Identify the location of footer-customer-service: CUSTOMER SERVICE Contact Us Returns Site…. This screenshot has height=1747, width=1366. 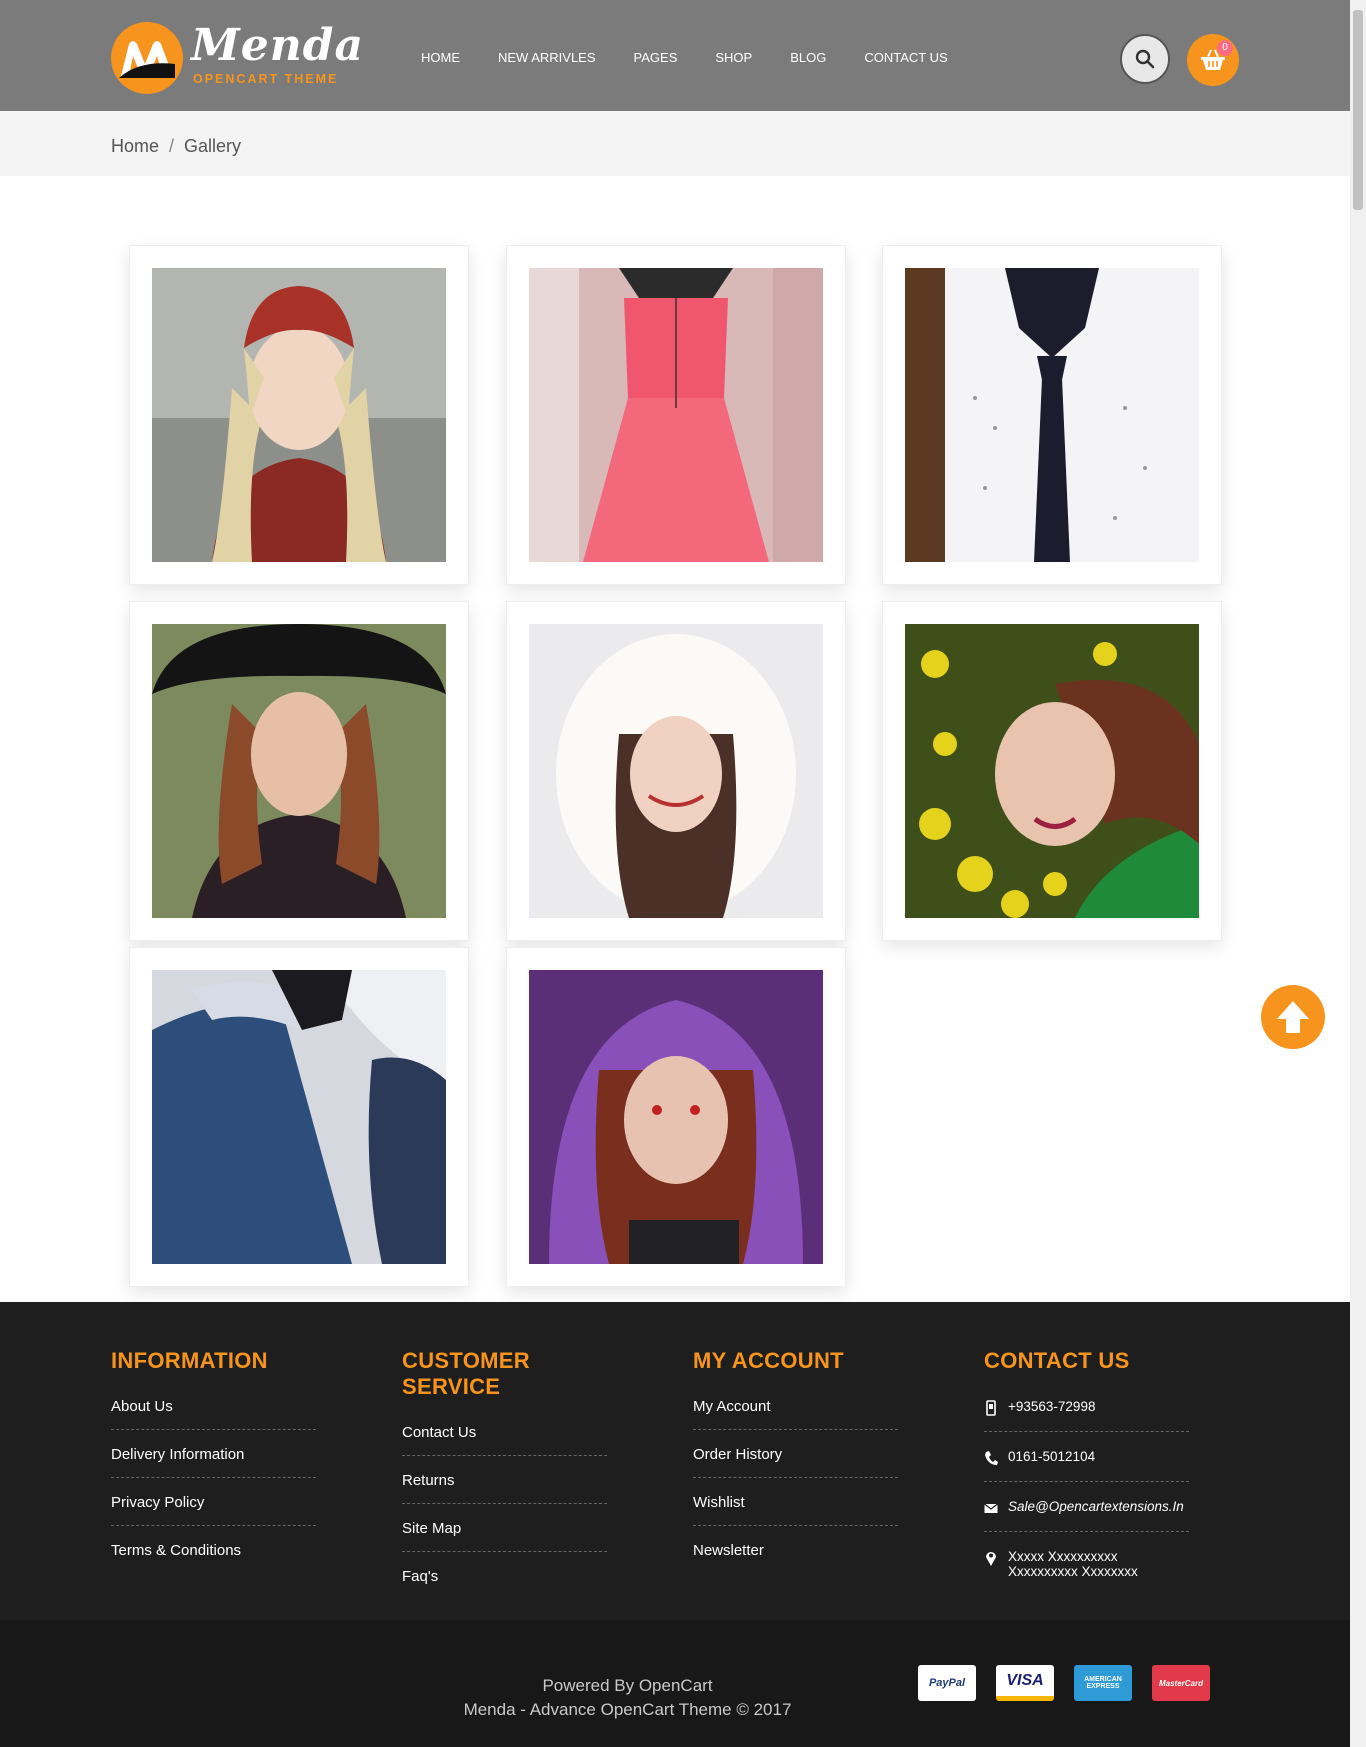
(504, 1478).